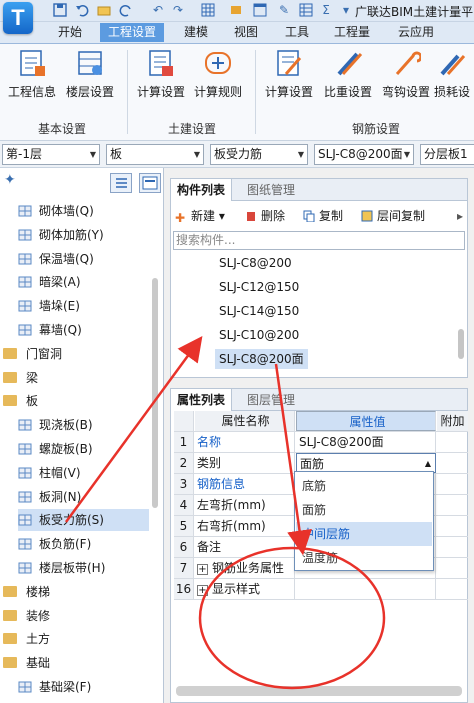  What do you see at coordinates (78, 354) in the screenshot?
I see `tree-item: 门窗洞` at bounding box center [78, 354].